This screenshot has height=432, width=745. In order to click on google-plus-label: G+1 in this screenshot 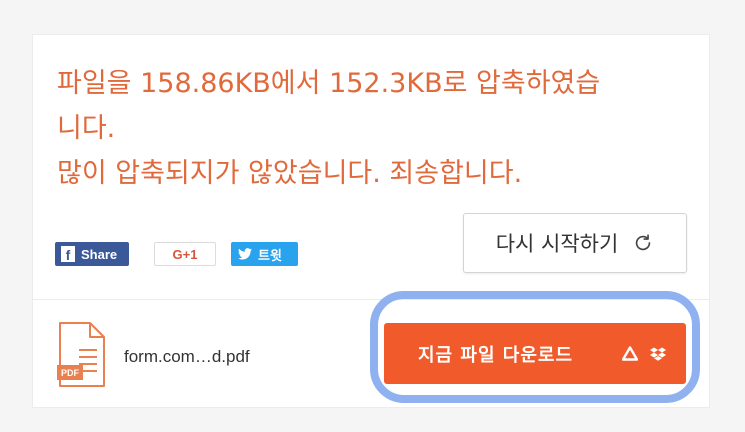, I will do `click(185, 254)`.